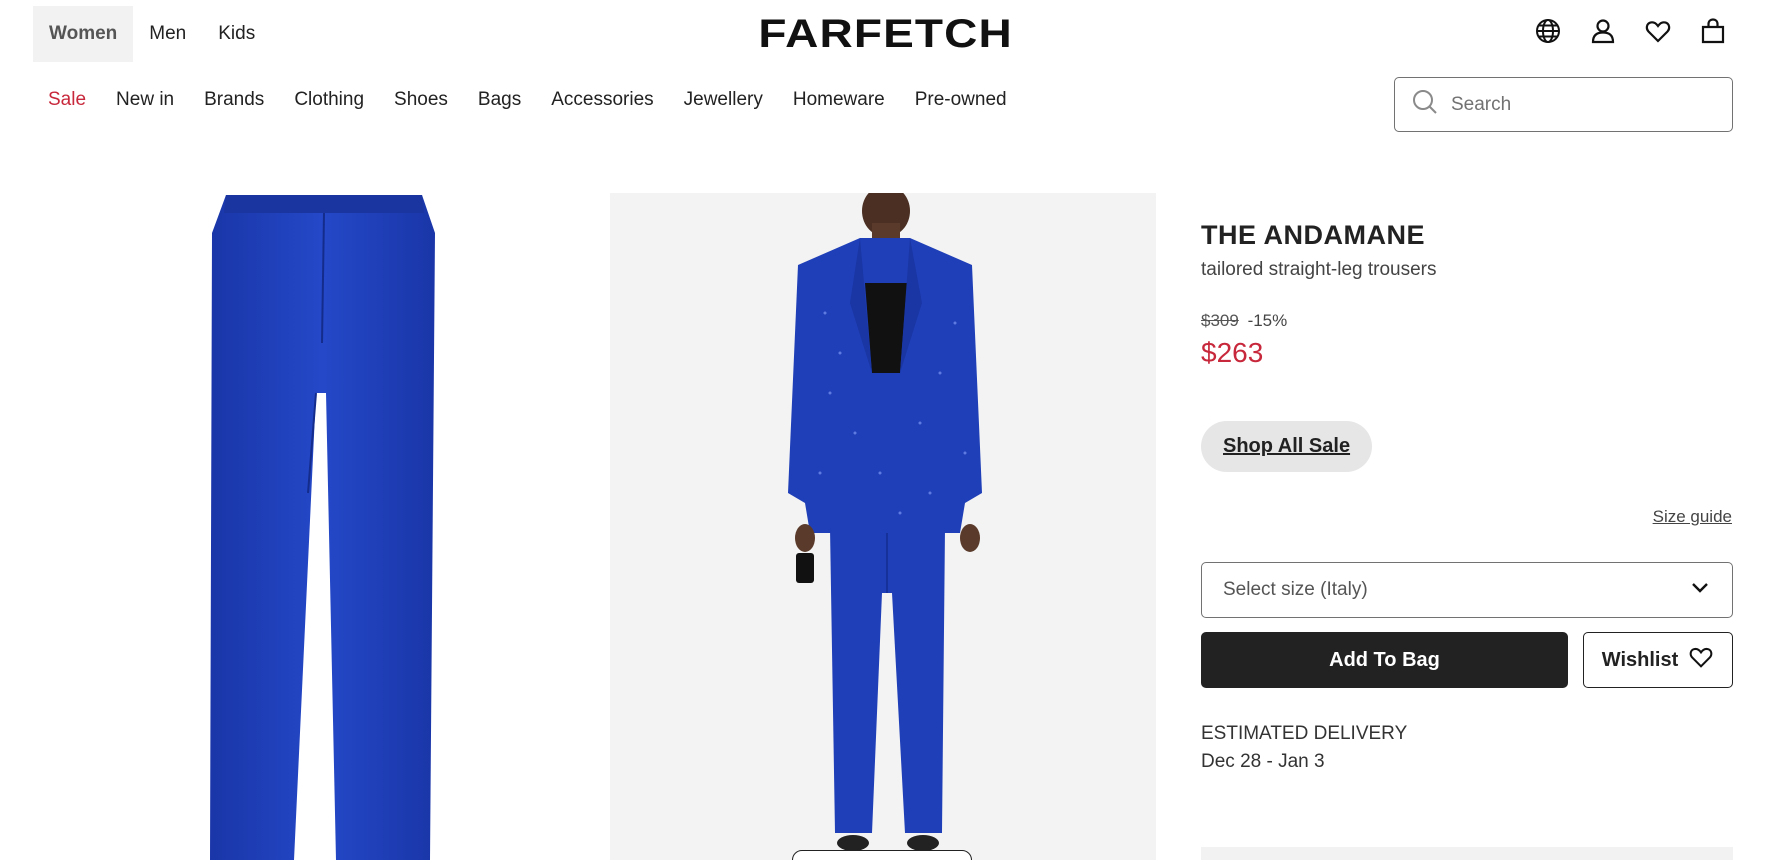 This screenshot has height=860, width=1772. What do you see at coordinates (1467, 853) in the screenshot?
I see `info-panel-edge` at bounding box center [1467, 853].